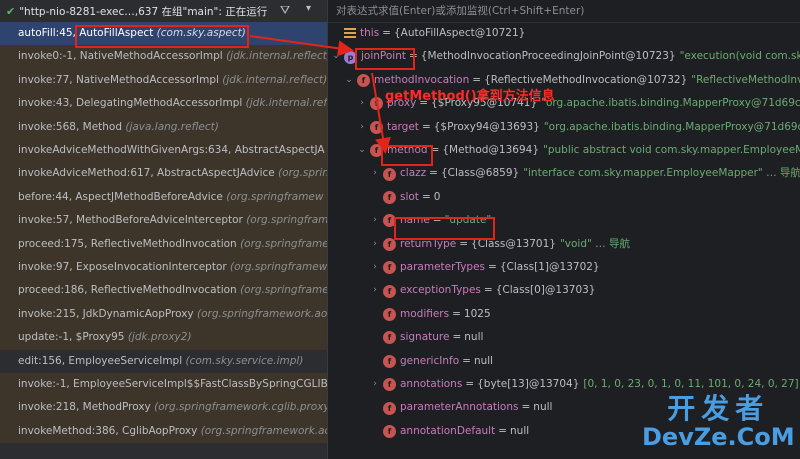 The image size is (800, 459). I want to click on watermark-en: DevZe.CoM, so click(718, 437).